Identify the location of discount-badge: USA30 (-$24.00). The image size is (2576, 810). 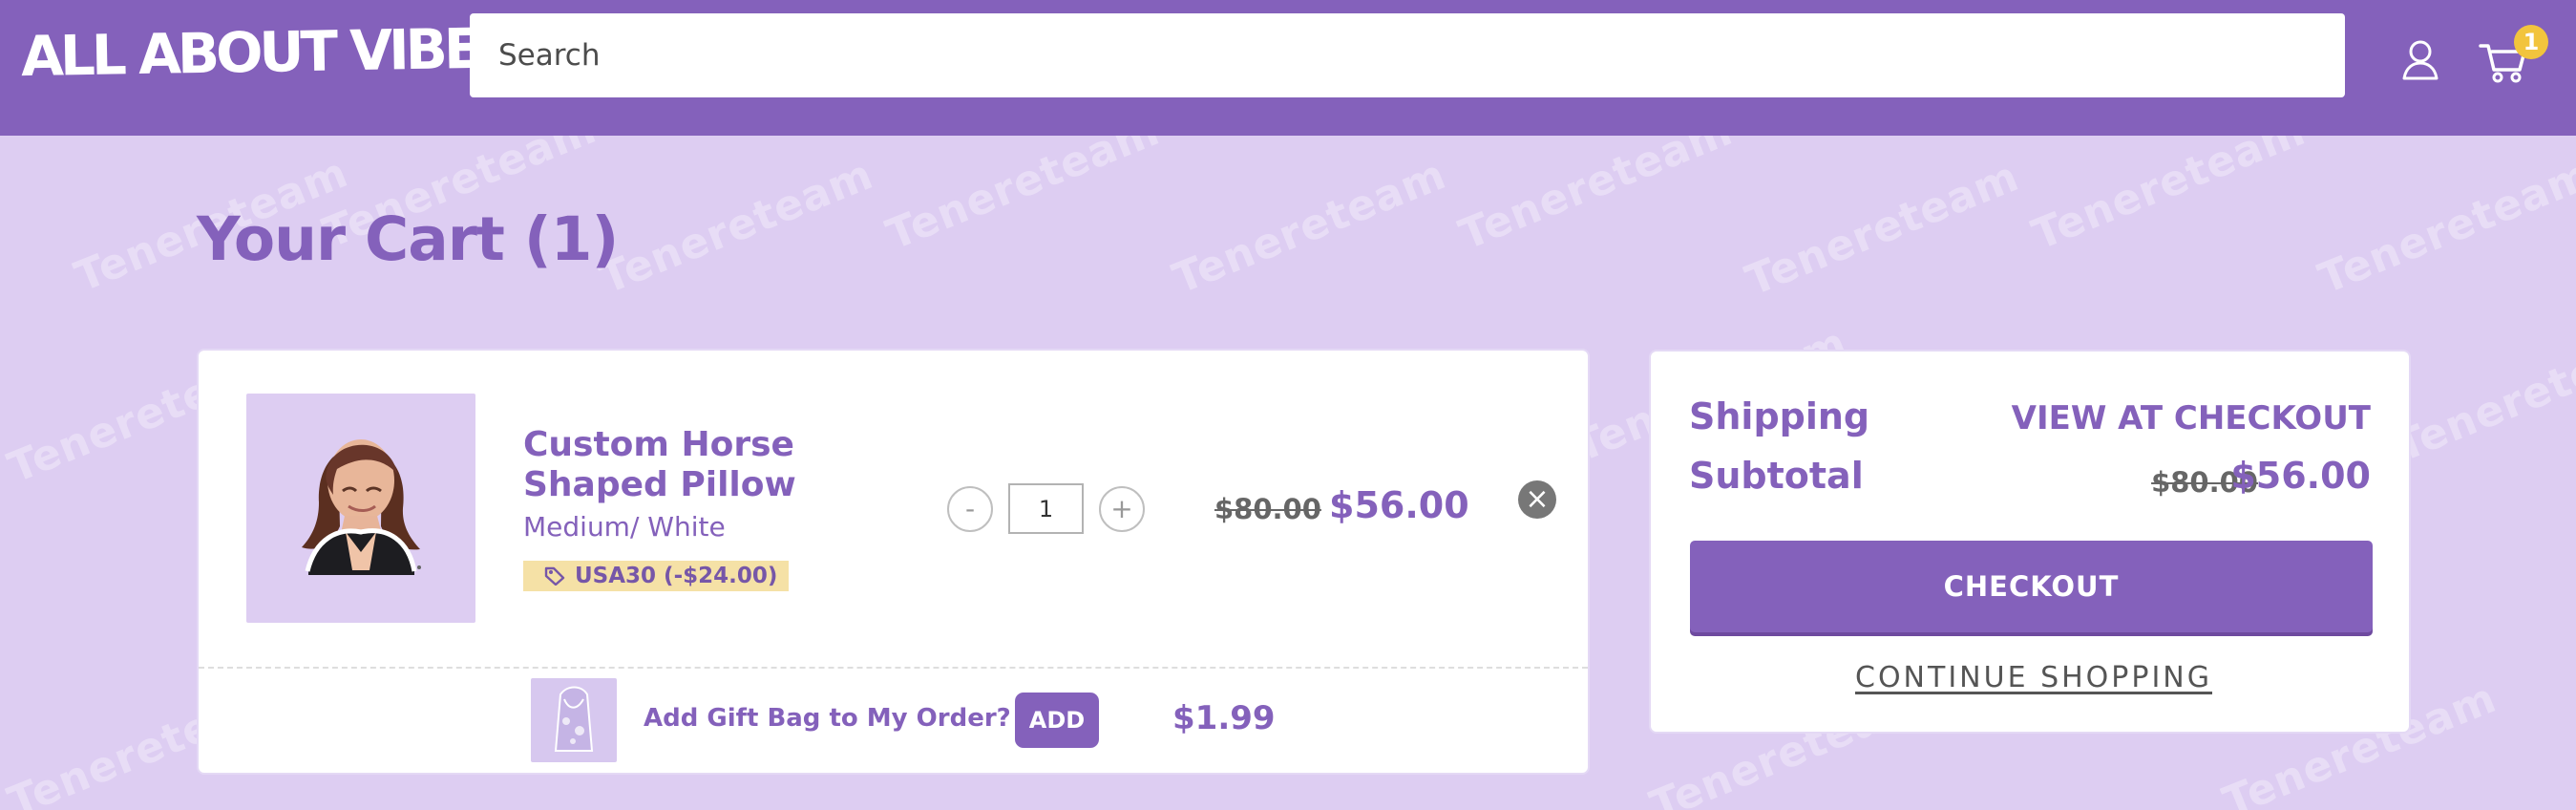
(656, 576).